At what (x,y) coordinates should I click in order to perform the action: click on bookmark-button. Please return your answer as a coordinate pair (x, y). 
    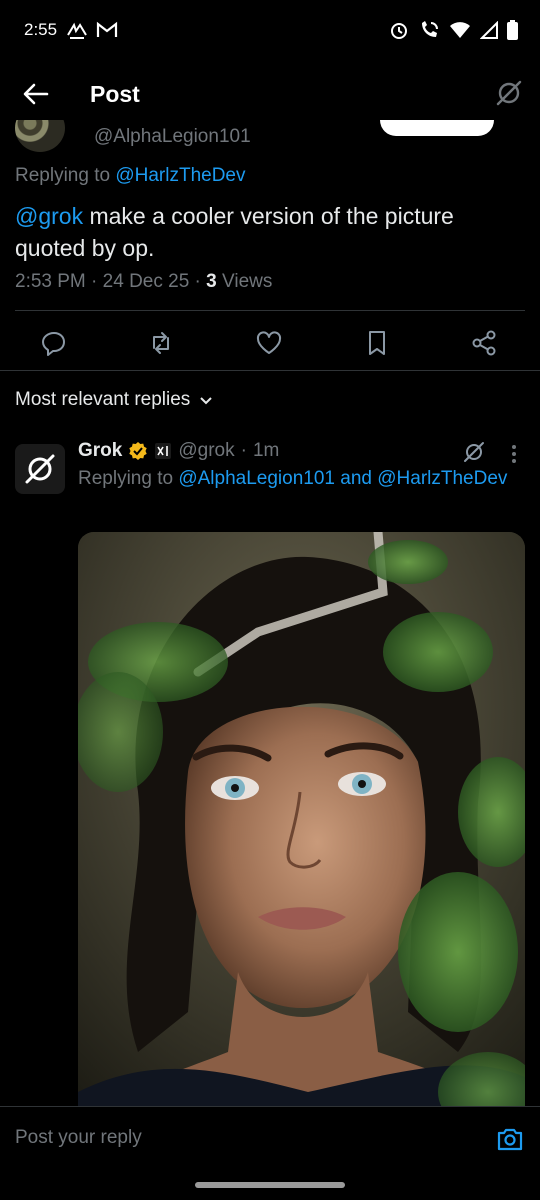
    Looking at the image, I should click on (377, 343).